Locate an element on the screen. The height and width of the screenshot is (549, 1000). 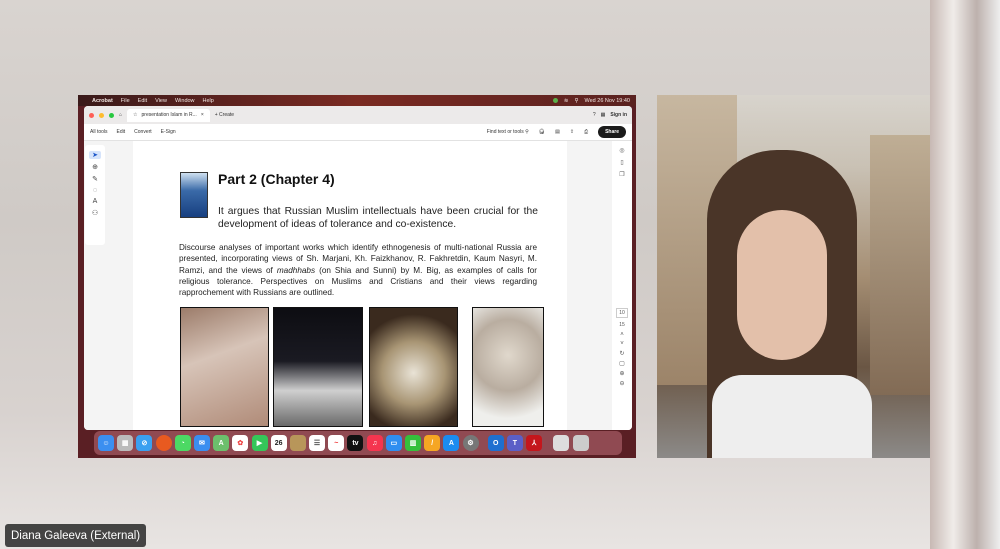
photo-bust is located at coordinates (508, 367).